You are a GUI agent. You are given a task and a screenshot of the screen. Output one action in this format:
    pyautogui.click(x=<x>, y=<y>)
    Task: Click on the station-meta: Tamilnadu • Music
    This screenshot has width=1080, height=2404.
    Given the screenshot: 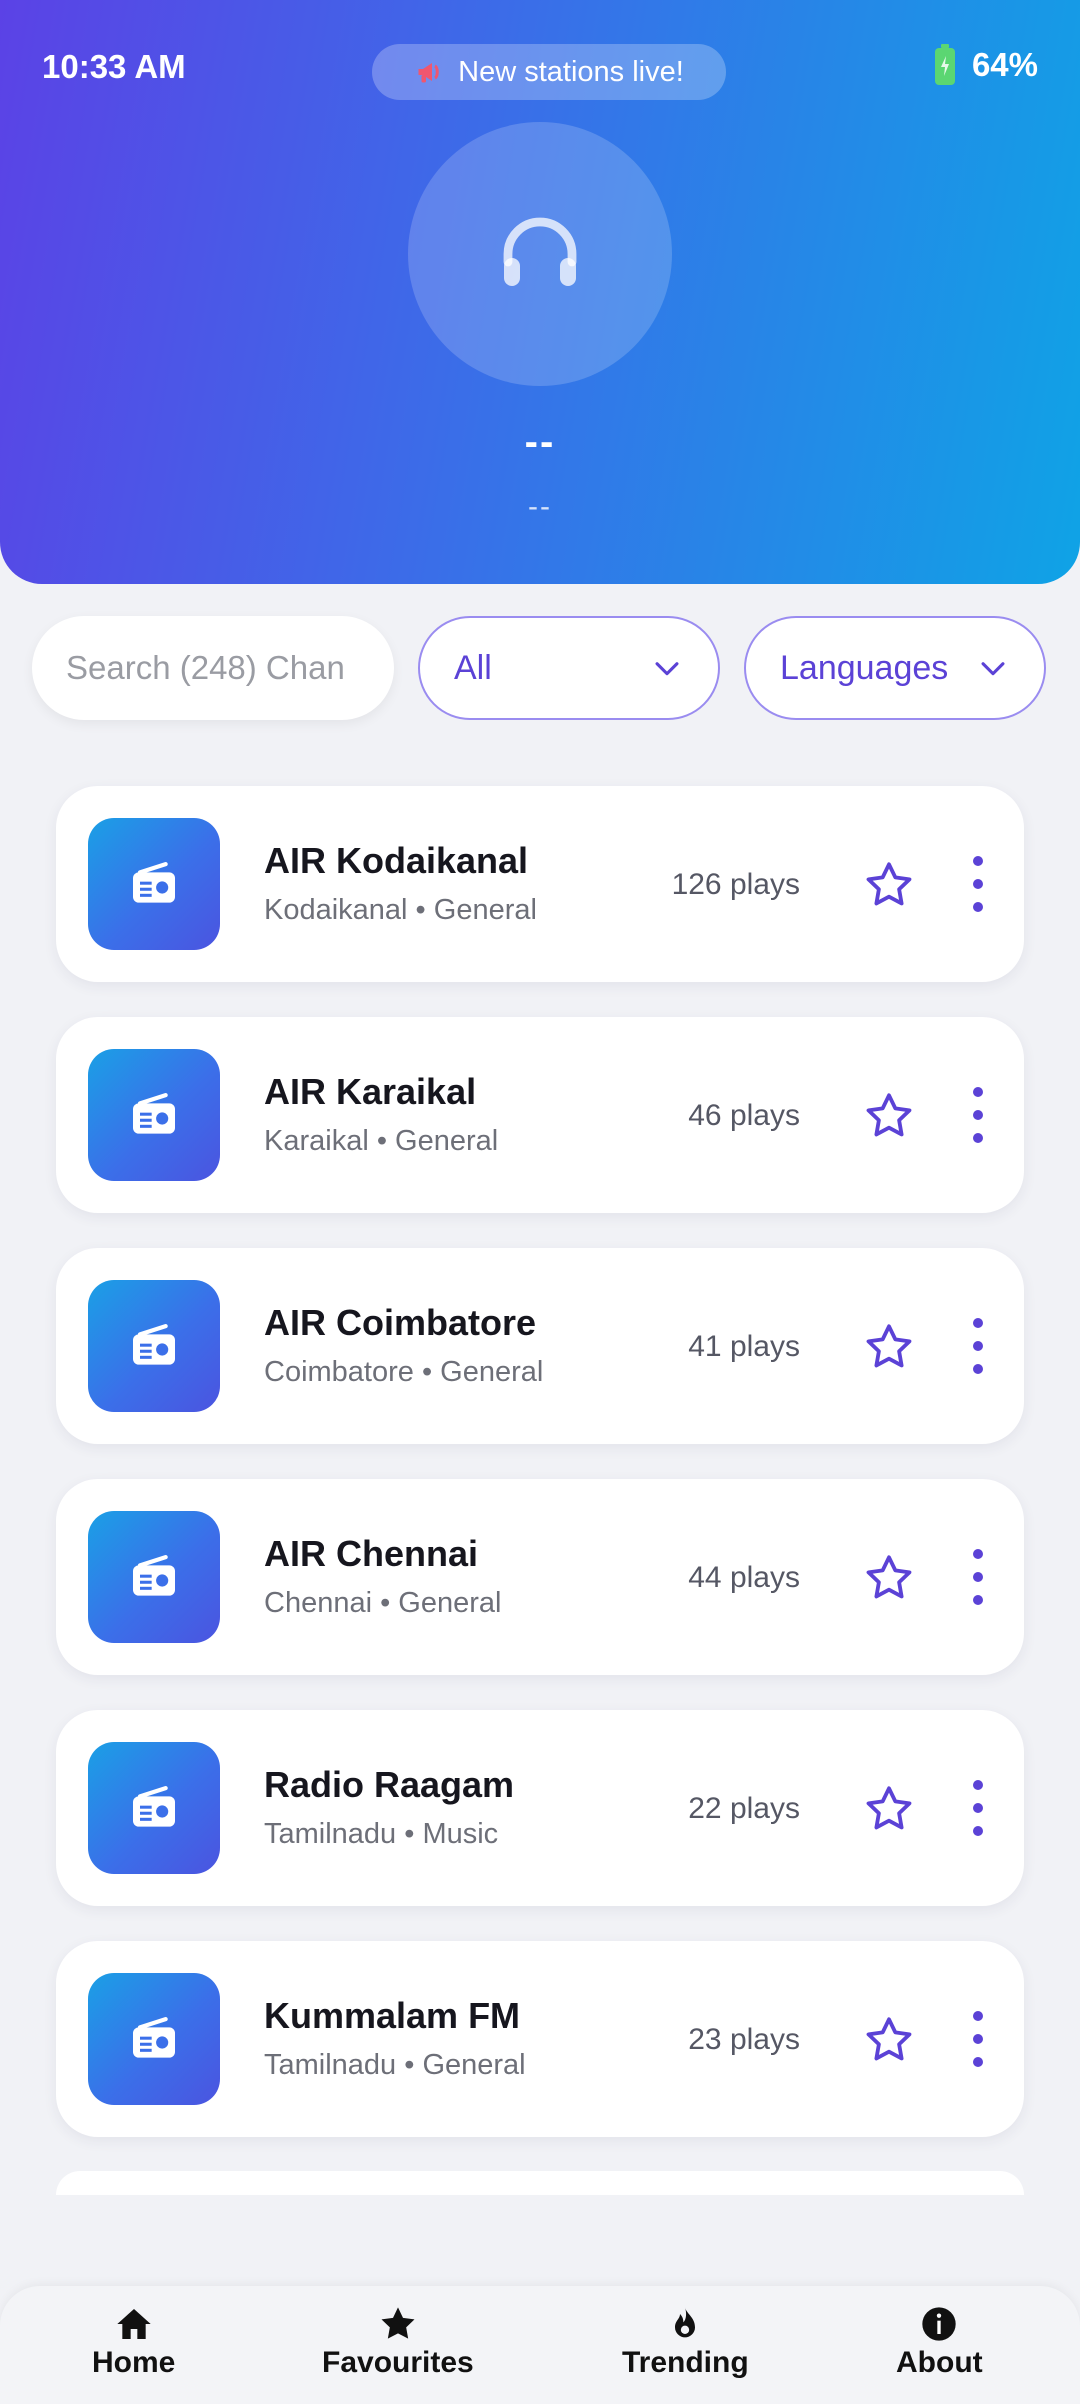 What is the action you would take?
    pyautogui.click(x=381, y=1834)
    